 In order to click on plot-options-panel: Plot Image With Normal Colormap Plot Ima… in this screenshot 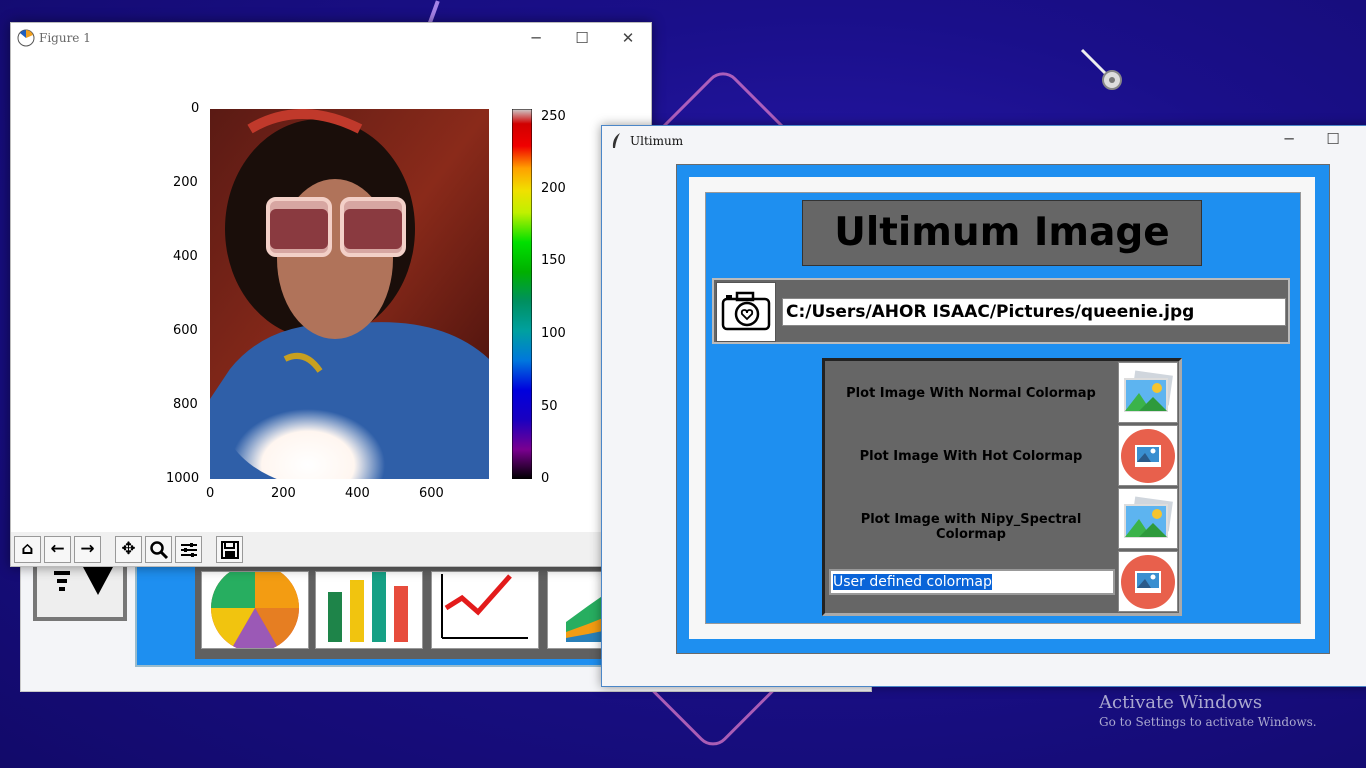, I will do `click(1002, 487)`.